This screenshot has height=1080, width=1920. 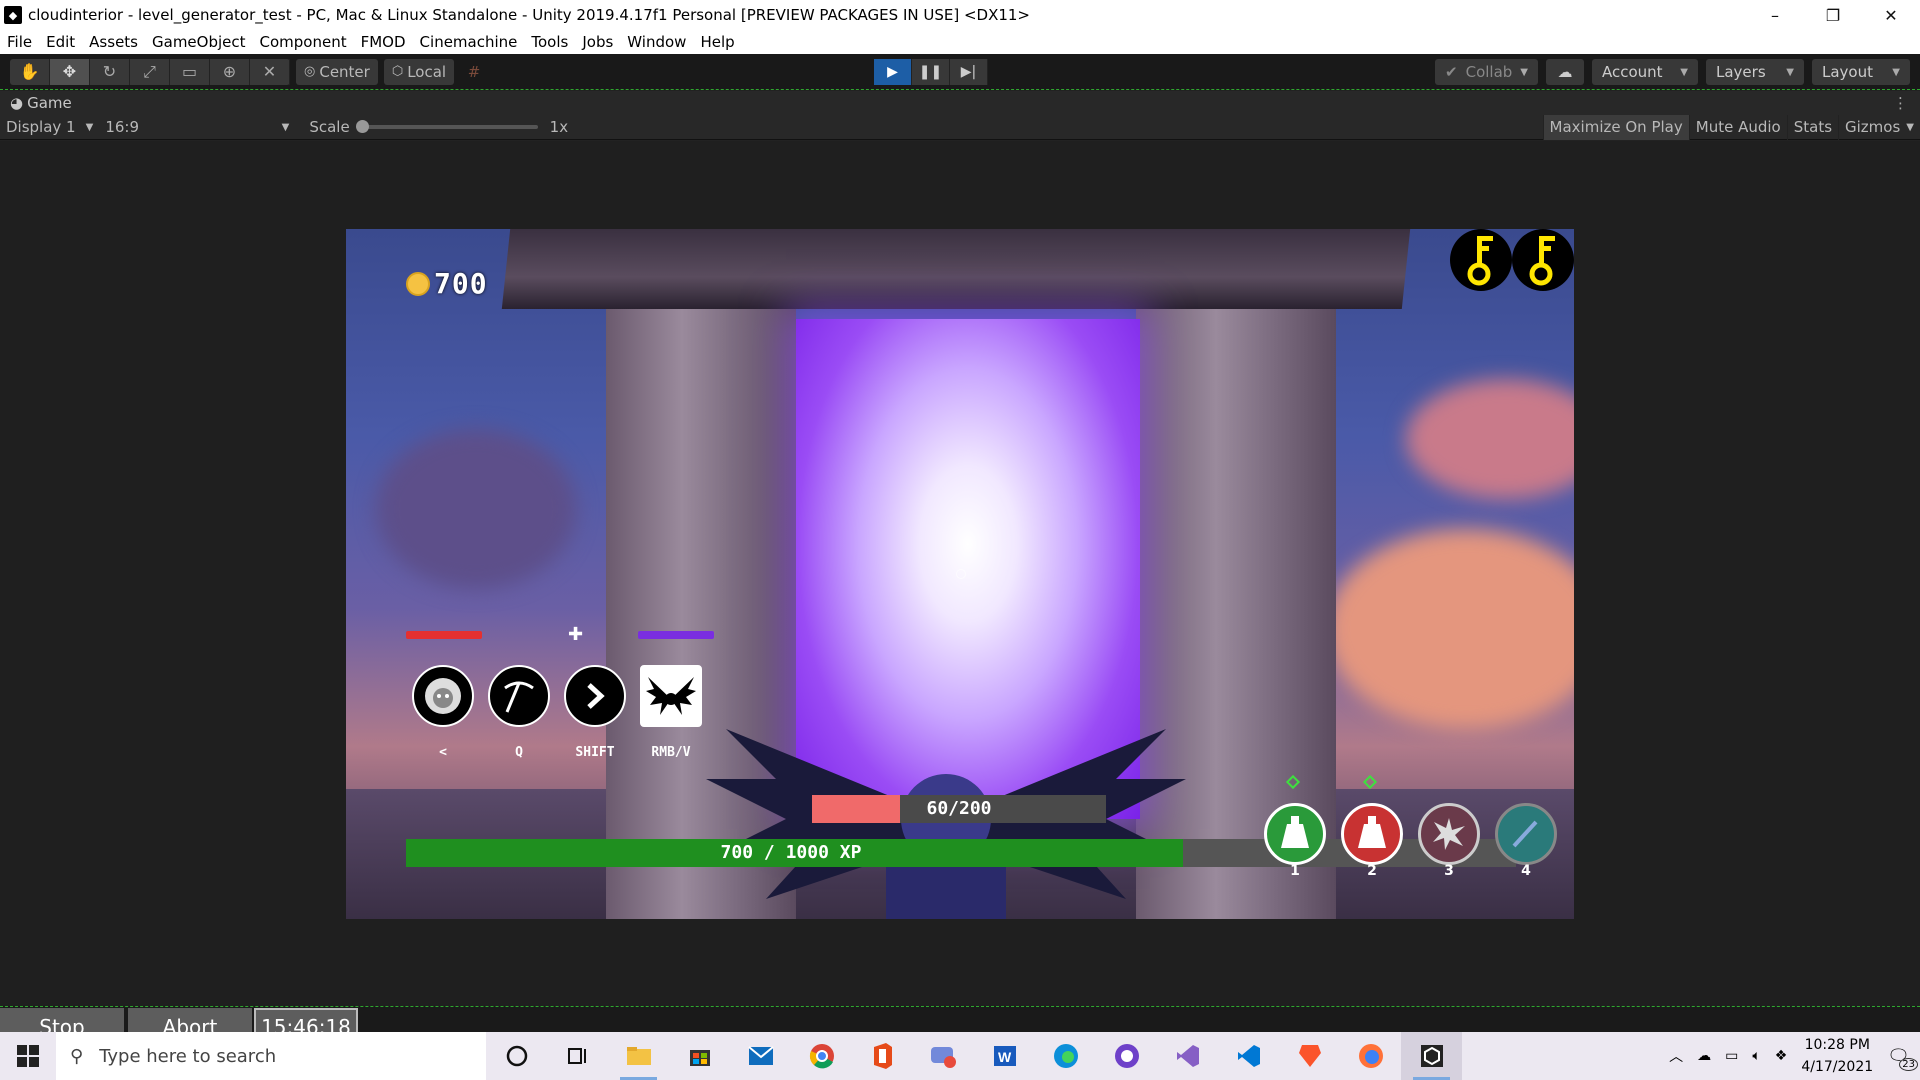 I want to click on aim-reticle, so click(x=961, y=574).